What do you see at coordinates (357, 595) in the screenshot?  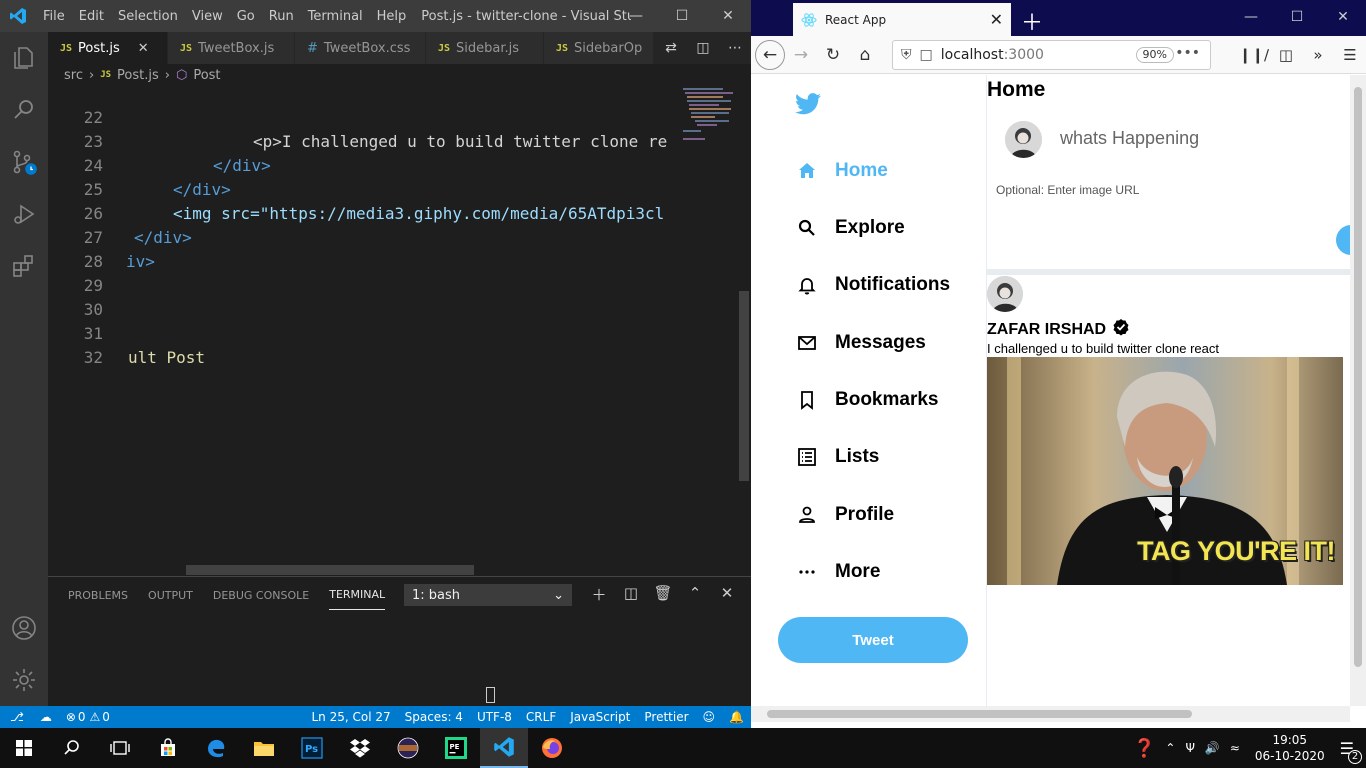 I see `tab-terminal: TERMINAL` at bounding box center [357, 595].